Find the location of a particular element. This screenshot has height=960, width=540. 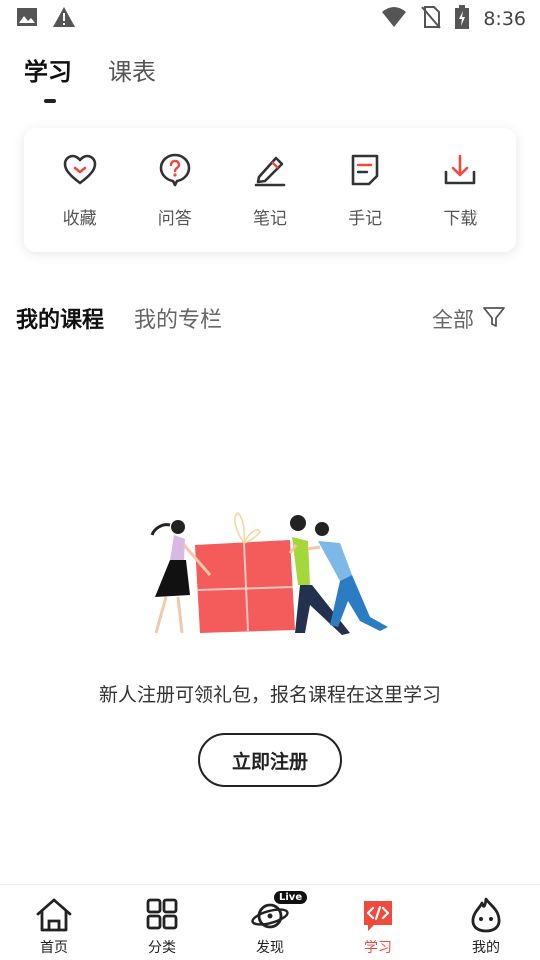

image-icon is located at coordinates (27, 19).